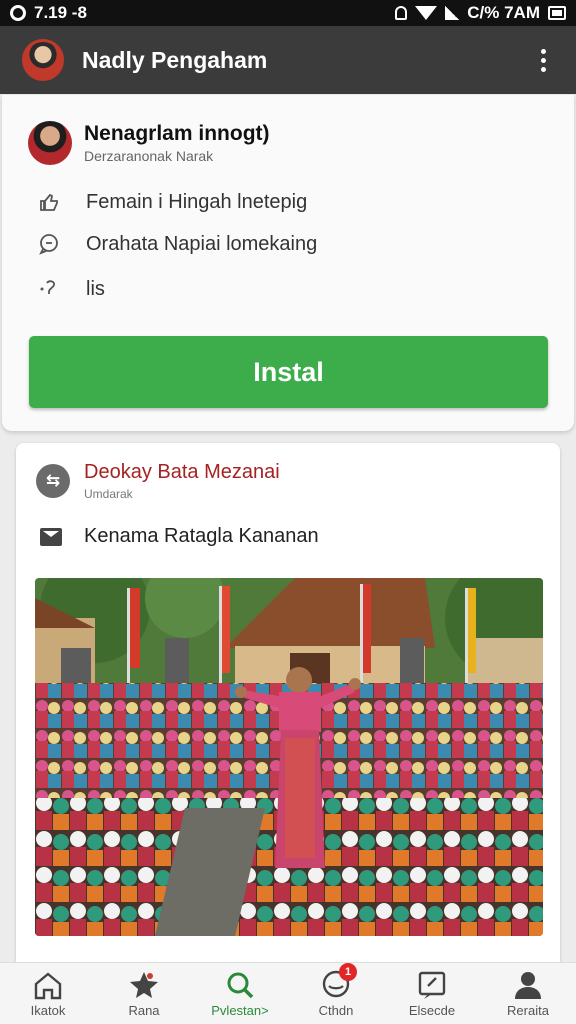 This screenshot has height=1024, width=576. Describe the element at coordinates (240, 985) in the screenshot. I see `search-icon` at that location.